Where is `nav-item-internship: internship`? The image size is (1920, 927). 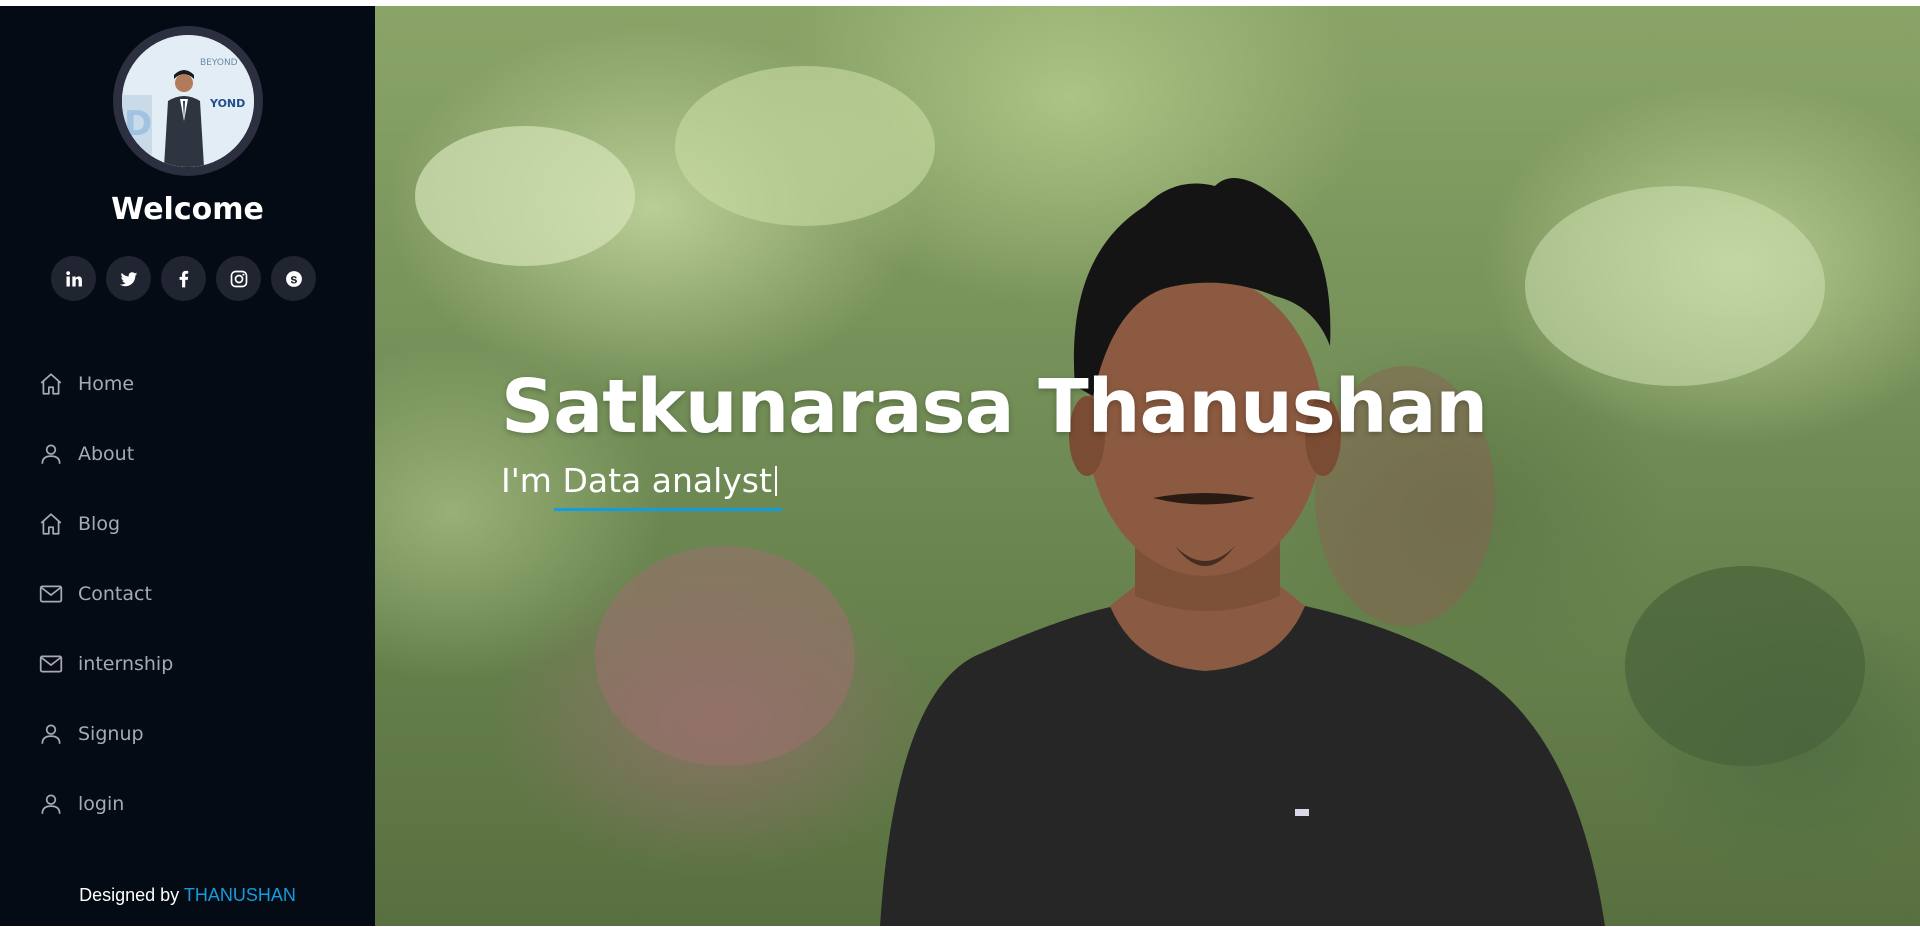
nav-item-internship: internship is located at coordinates (105, 664).